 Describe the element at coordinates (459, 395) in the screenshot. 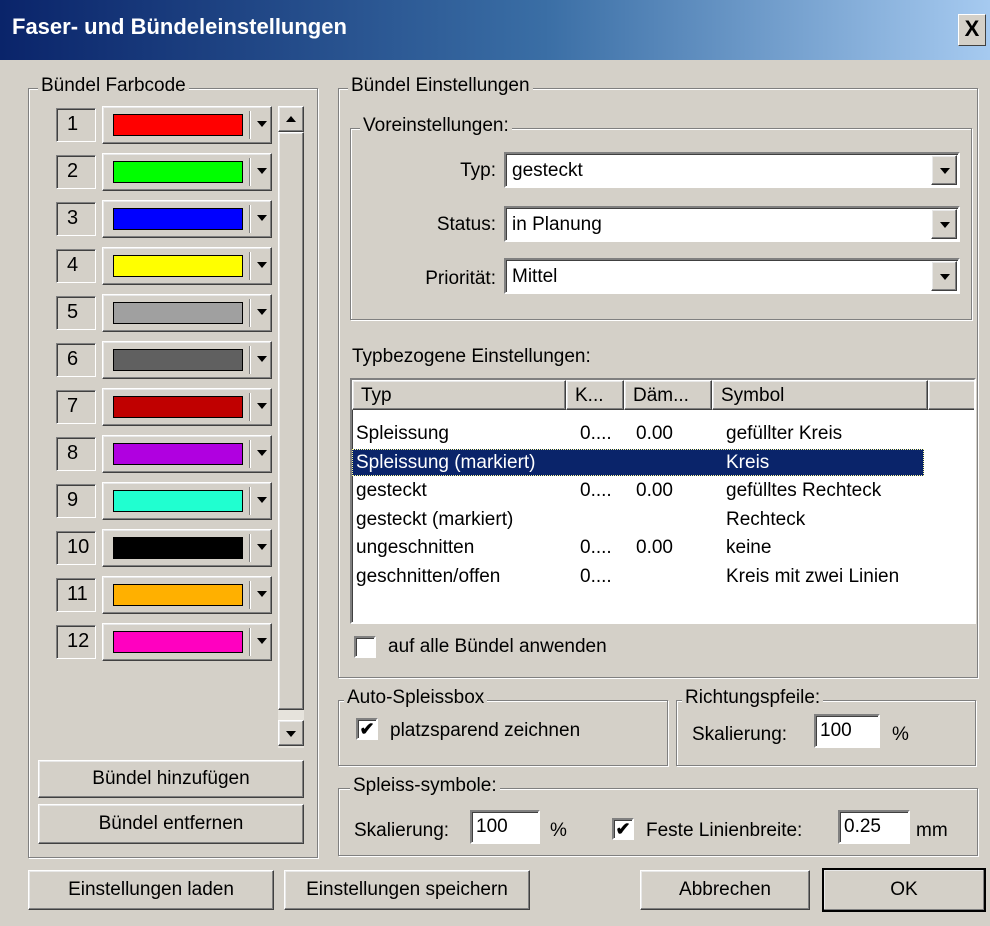

I see `column-header-typ: Typ` at that location.